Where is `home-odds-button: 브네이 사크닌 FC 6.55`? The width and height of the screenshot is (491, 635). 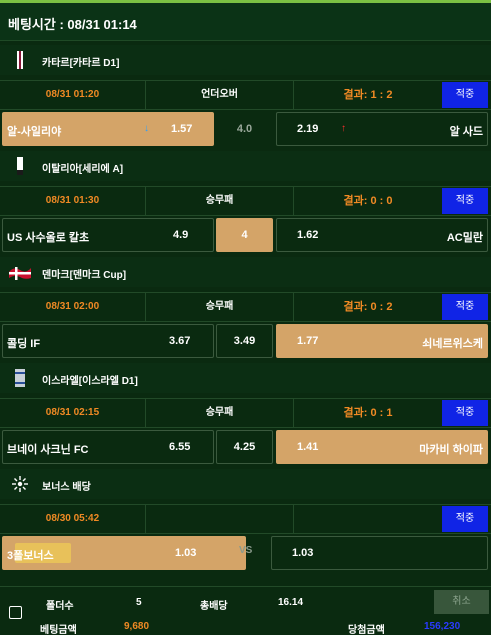 home-odds-button: 브네이 사크닌 FC 6.55 is located at coordinates (108, 447).